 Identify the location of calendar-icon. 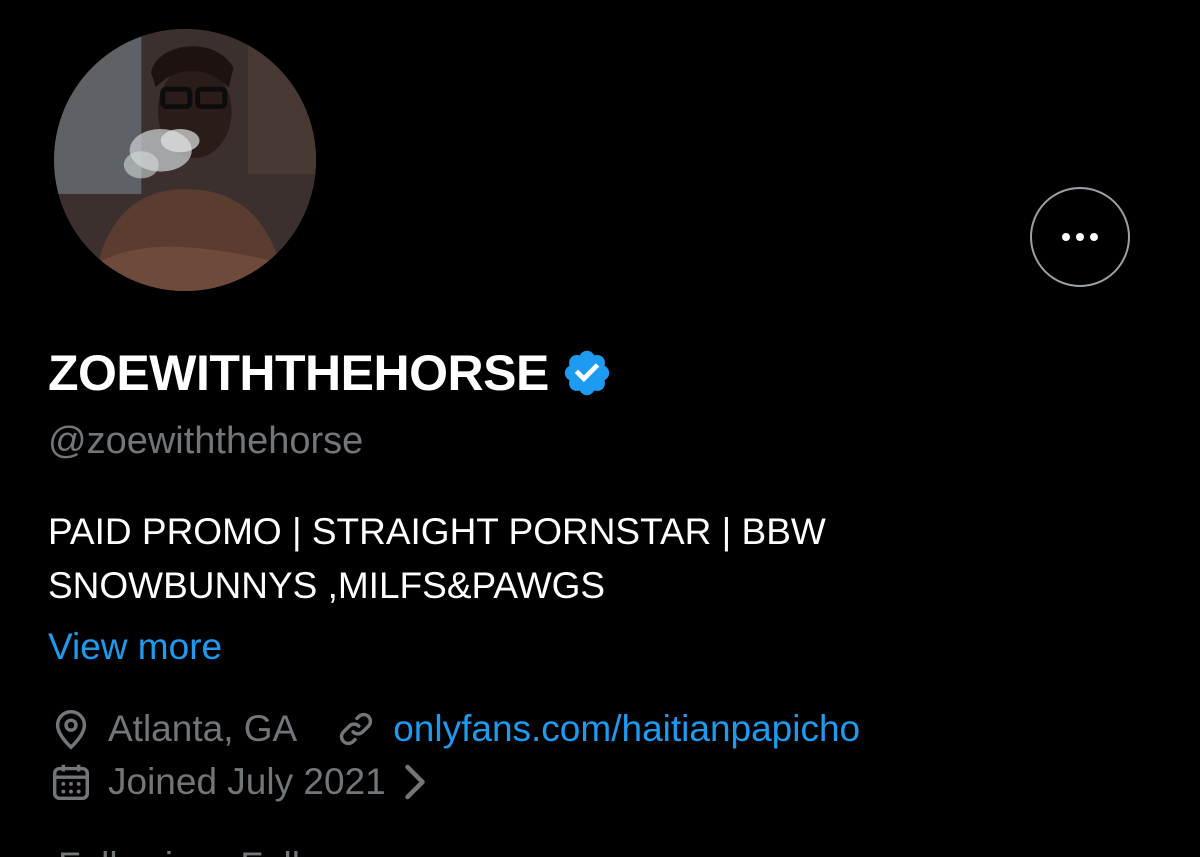
(71, 782).